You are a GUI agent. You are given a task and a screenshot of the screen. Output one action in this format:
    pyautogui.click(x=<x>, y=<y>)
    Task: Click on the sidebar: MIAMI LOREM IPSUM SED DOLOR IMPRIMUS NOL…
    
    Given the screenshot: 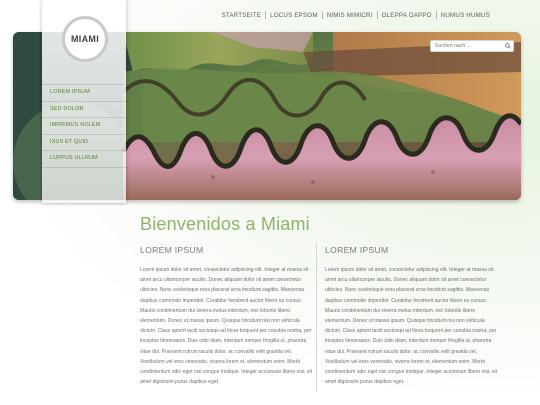 What is the action you would take?
    pyautogui.click(x=84, y=101)
    